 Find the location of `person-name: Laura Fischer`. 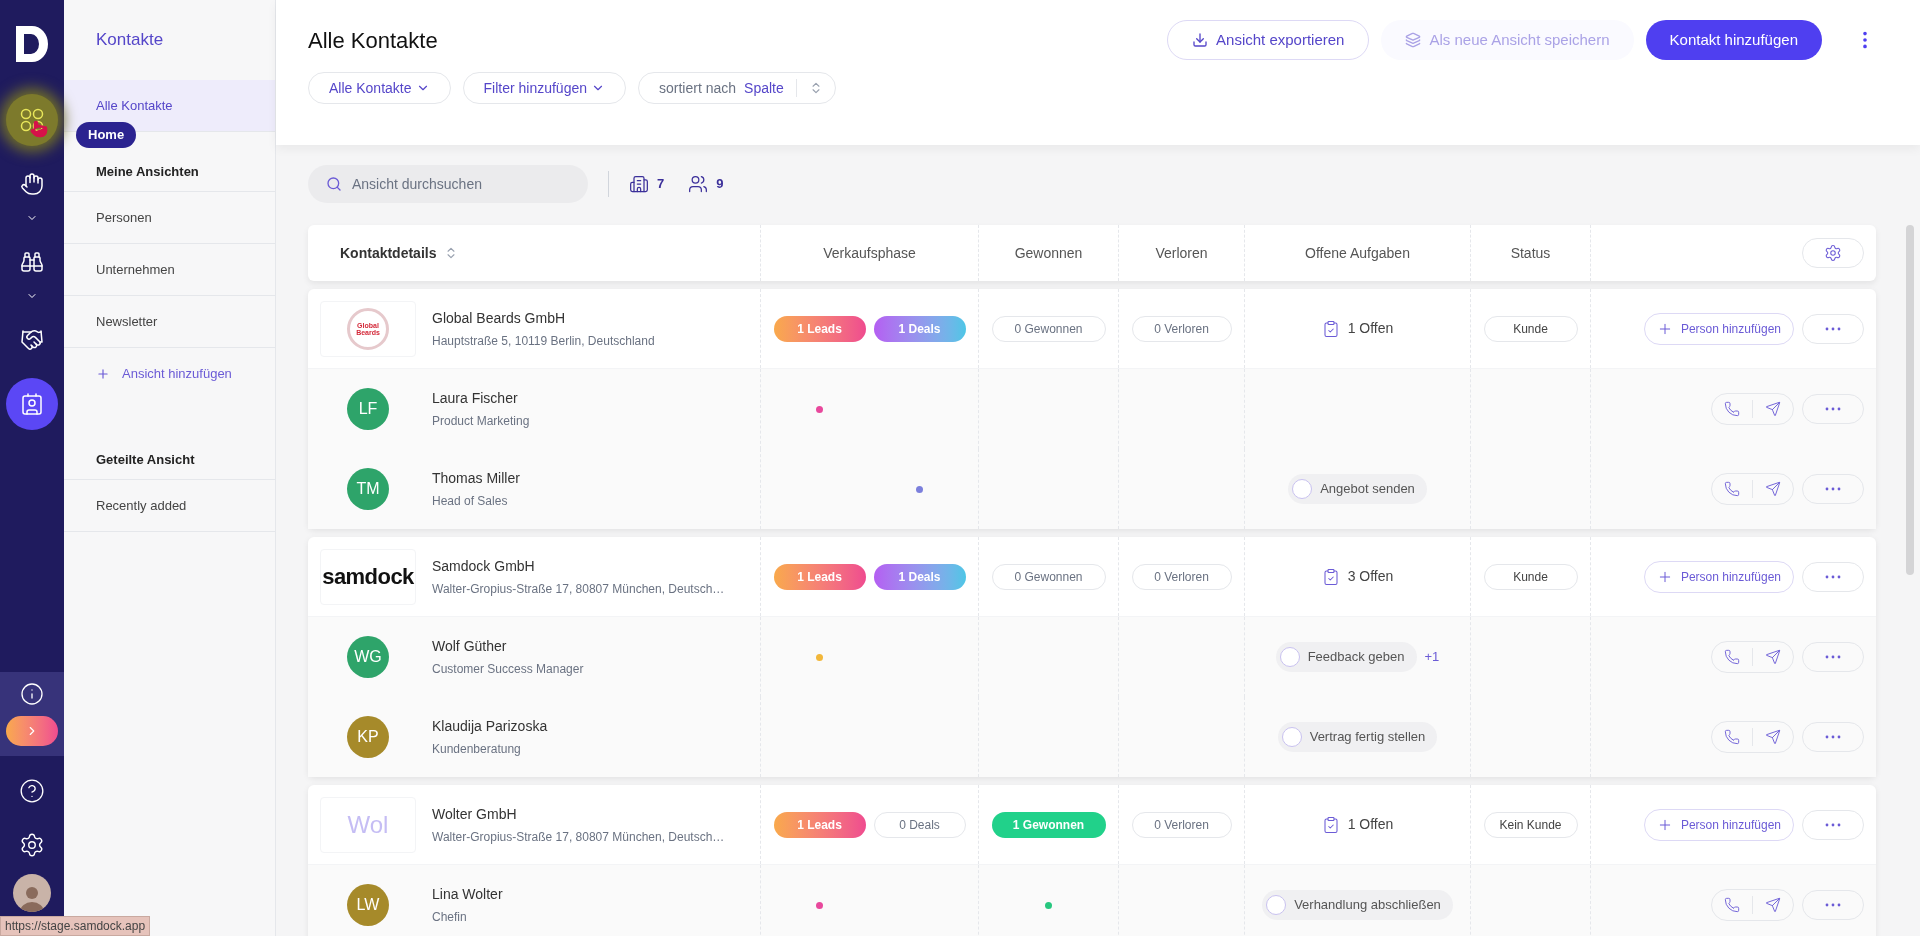

person-name: Laura Fischer is located at coordinates (481, 398).